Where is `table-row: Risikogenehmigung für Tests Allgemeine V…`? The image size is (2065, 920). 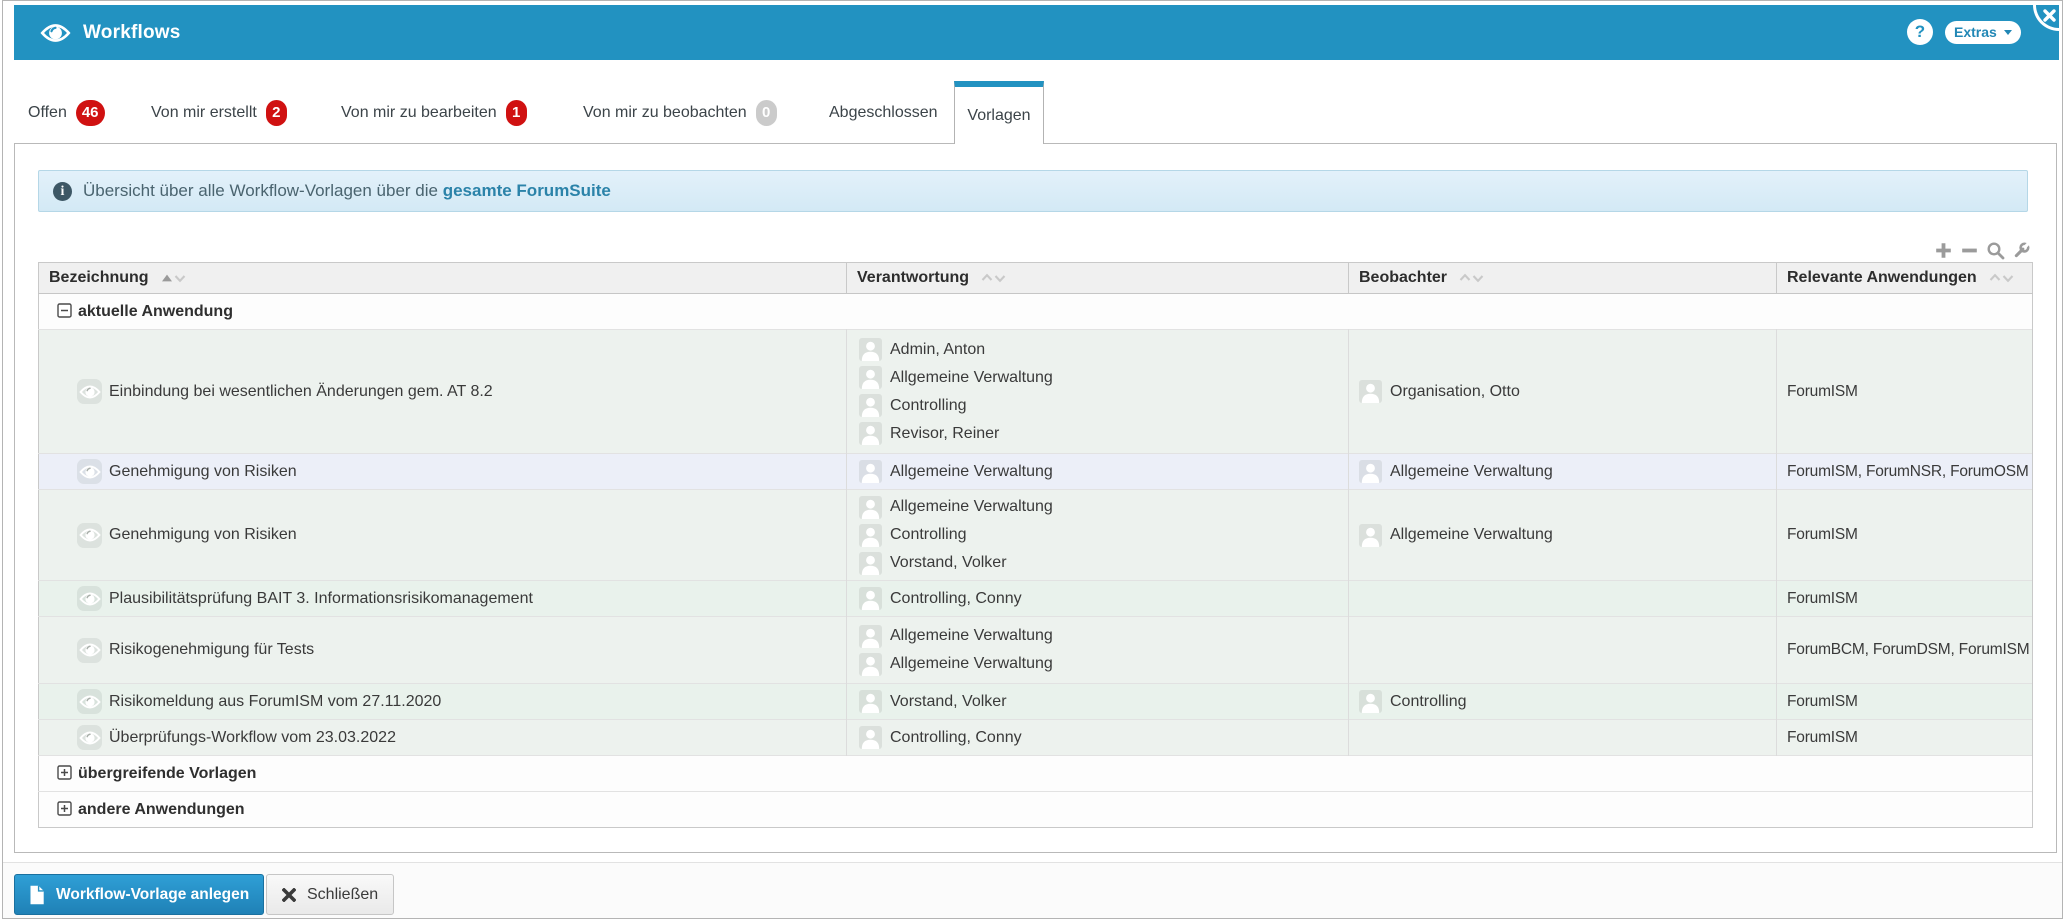 table-row: Risikogenehmigung für Tests Allgemeine V… is located at coordinates (1035, 650).